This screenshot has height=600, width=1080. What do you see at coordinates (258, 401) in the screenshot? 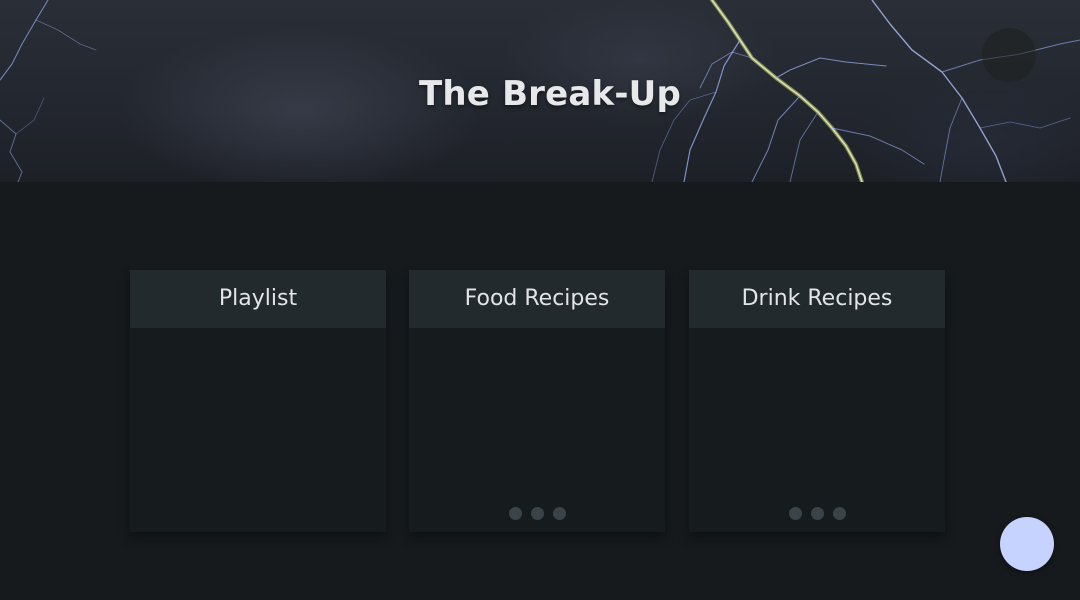
I see `playlist-card: Playlist` at bounding box center [258, 401].